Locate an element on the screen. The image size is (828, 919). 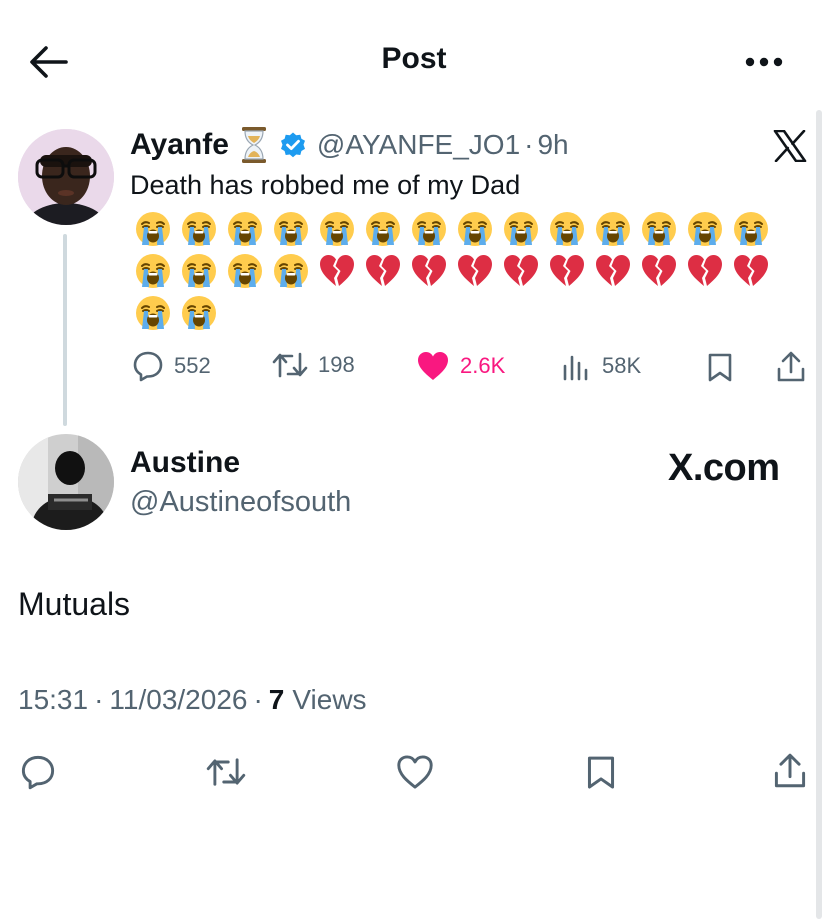
post-time: 15:31 is located at coordinates (53, 699).